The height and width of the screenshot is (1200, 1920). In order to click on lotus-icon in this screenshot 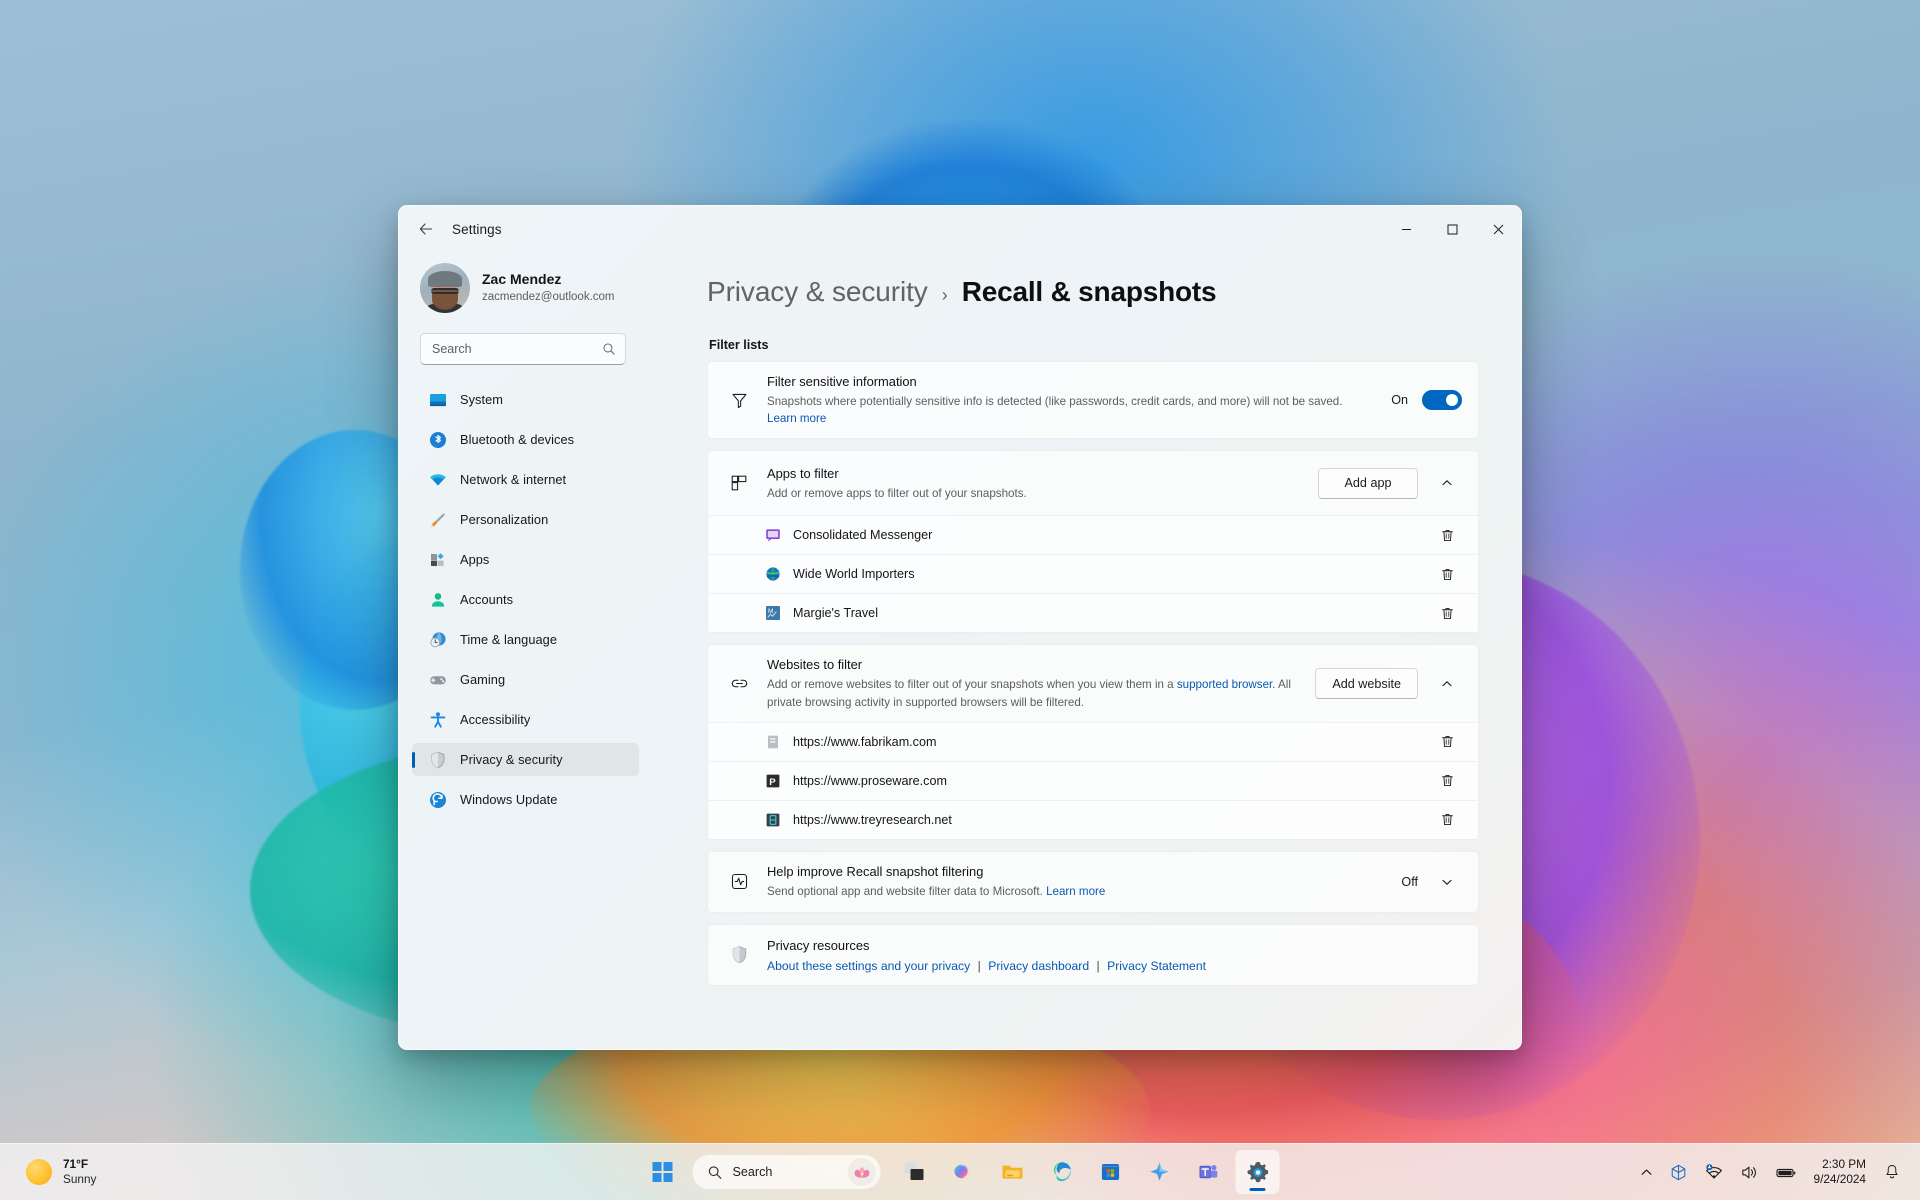, I will do `click(861, 1172)`.